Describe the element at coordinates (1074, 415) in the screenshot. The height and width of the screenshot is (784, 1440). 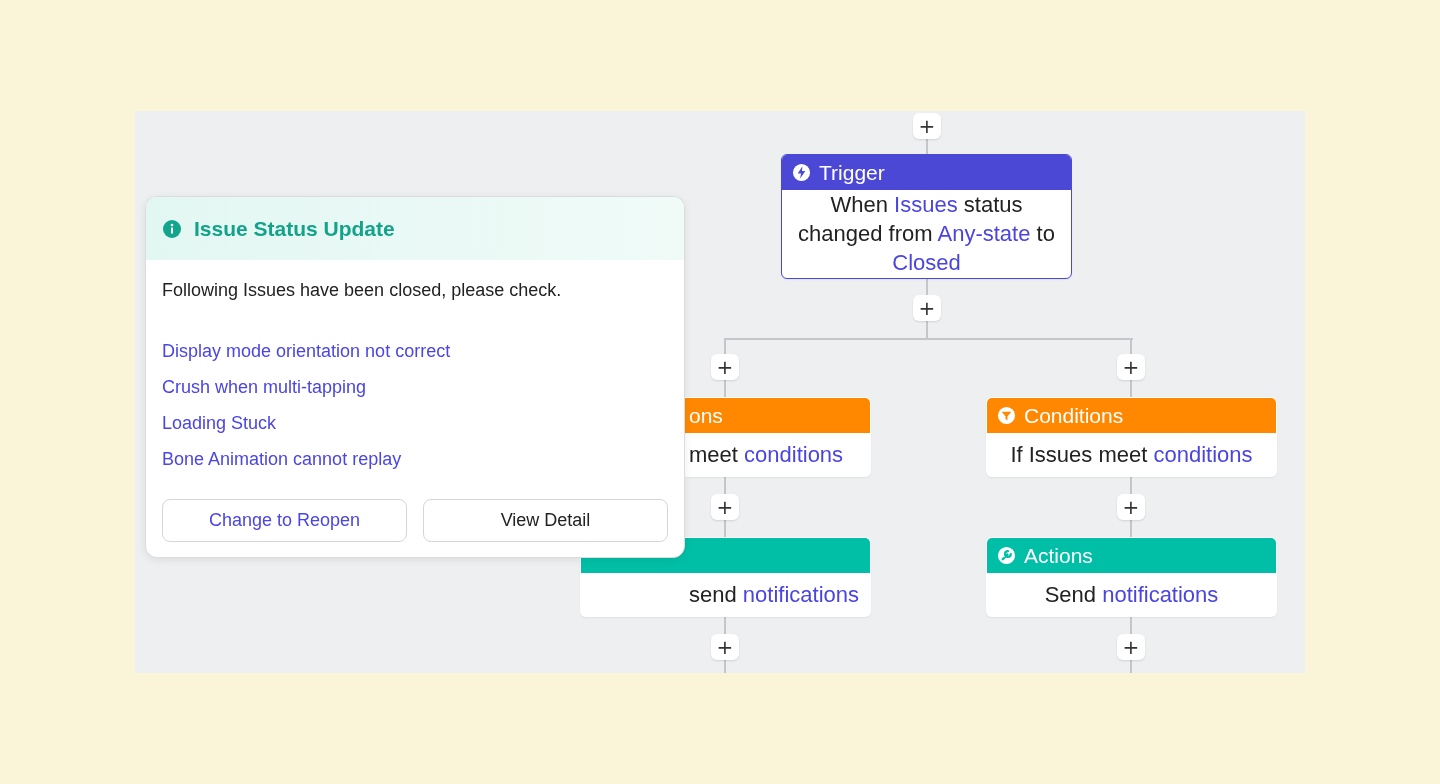
I see `node-title: Conditions` at that location.